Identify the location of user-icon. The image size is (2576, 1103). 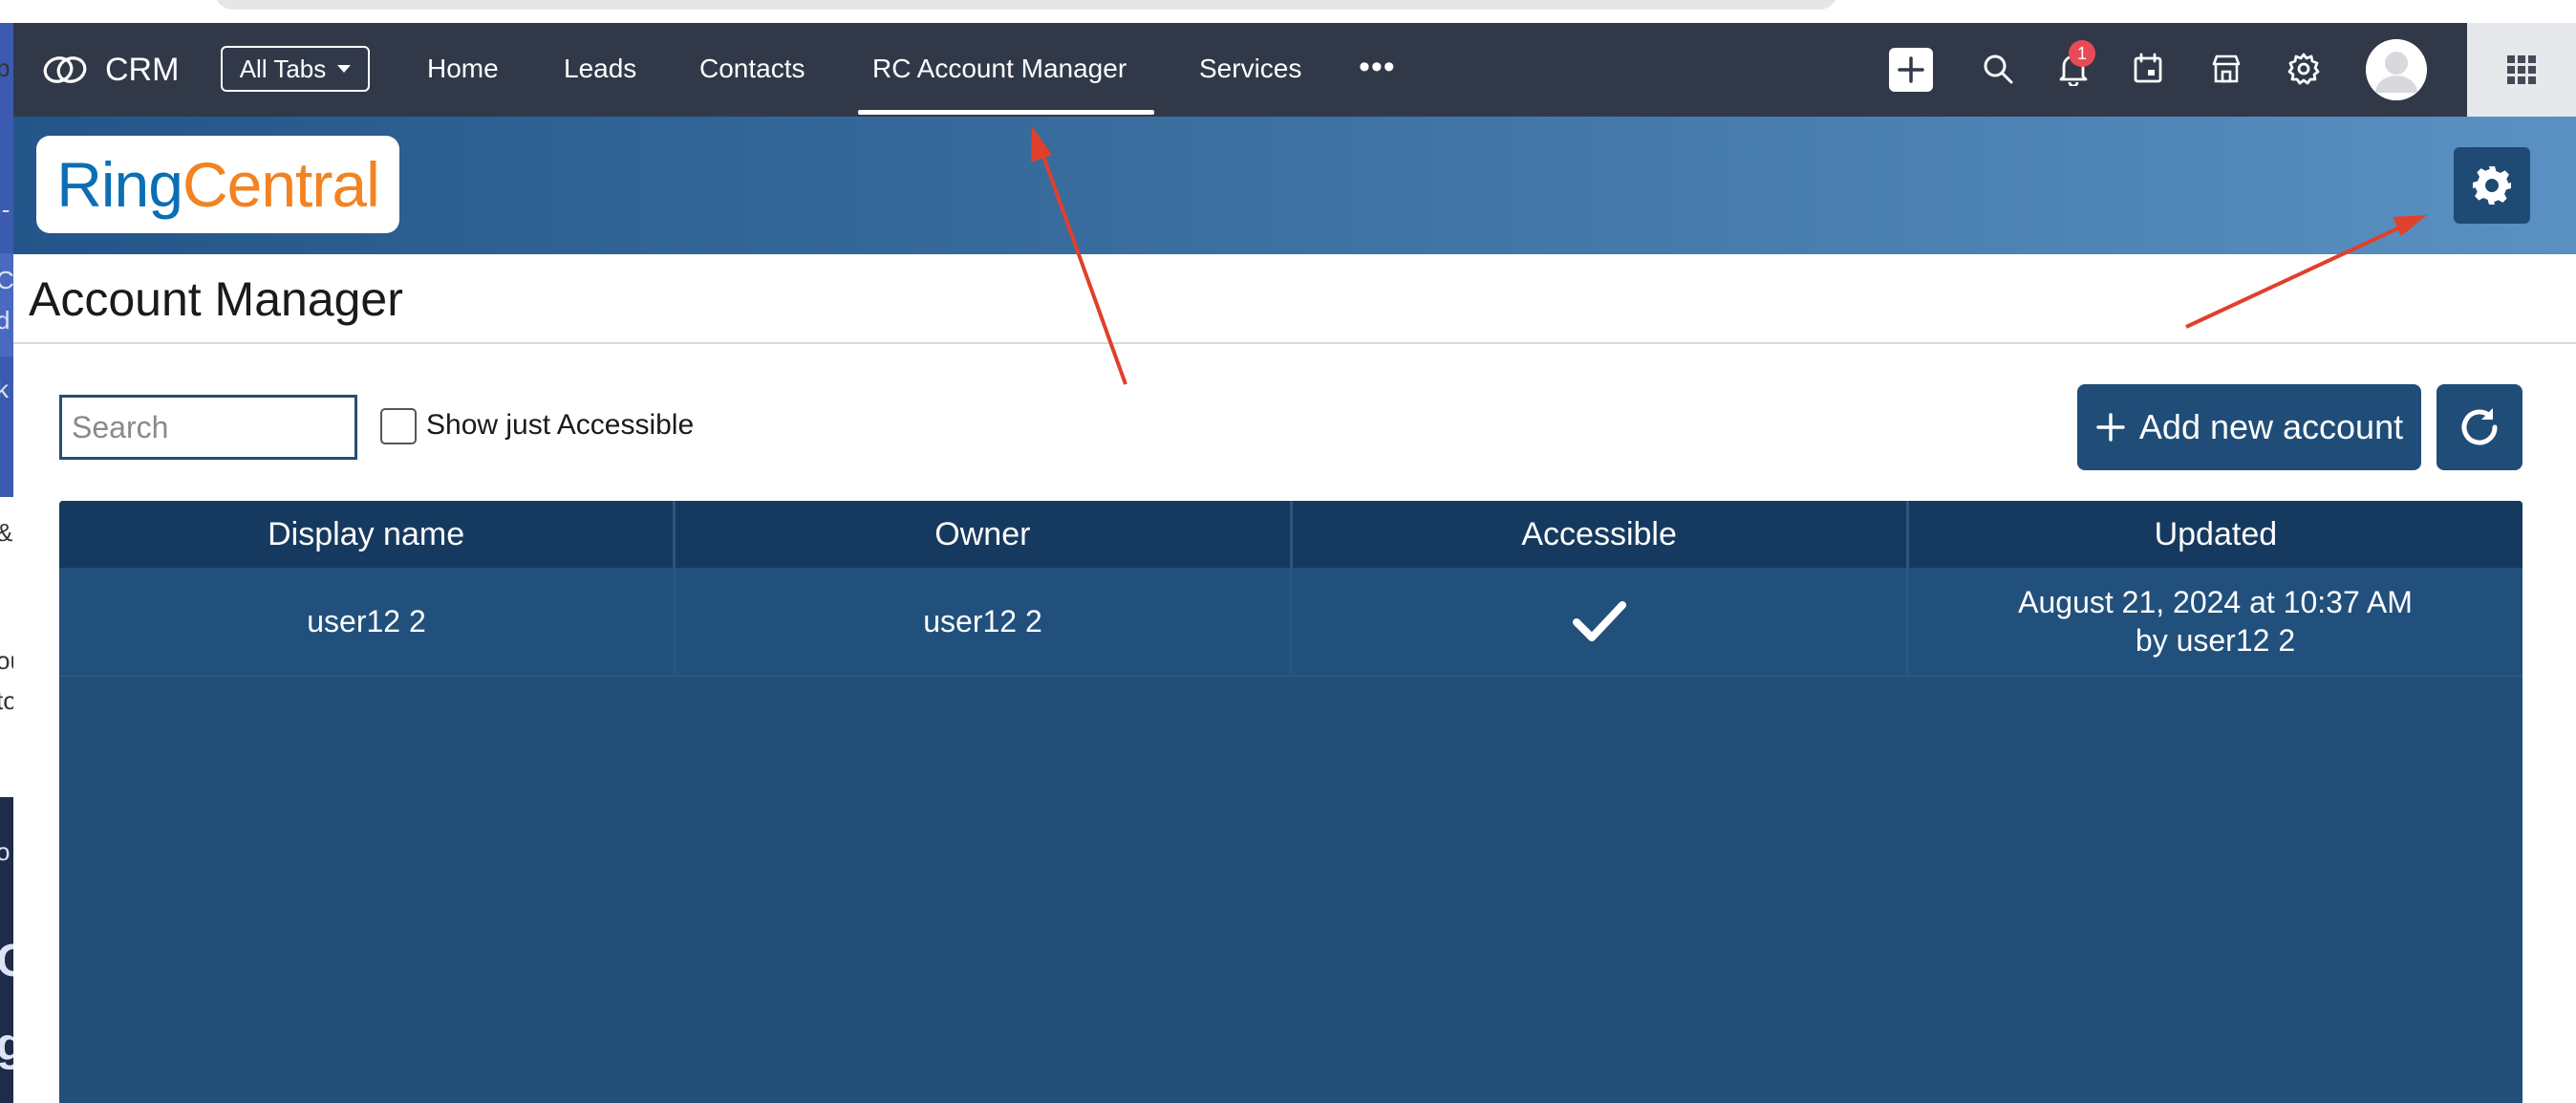
(2396, 69).